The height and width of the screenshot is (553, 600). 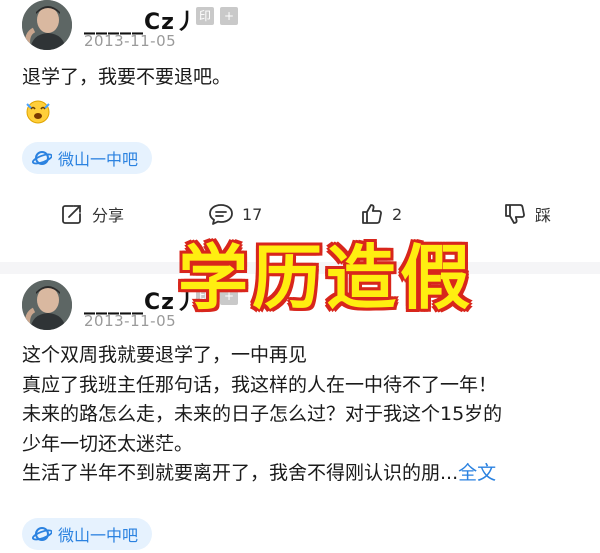 I want to click on share-icon, so click(x=71, y=214).